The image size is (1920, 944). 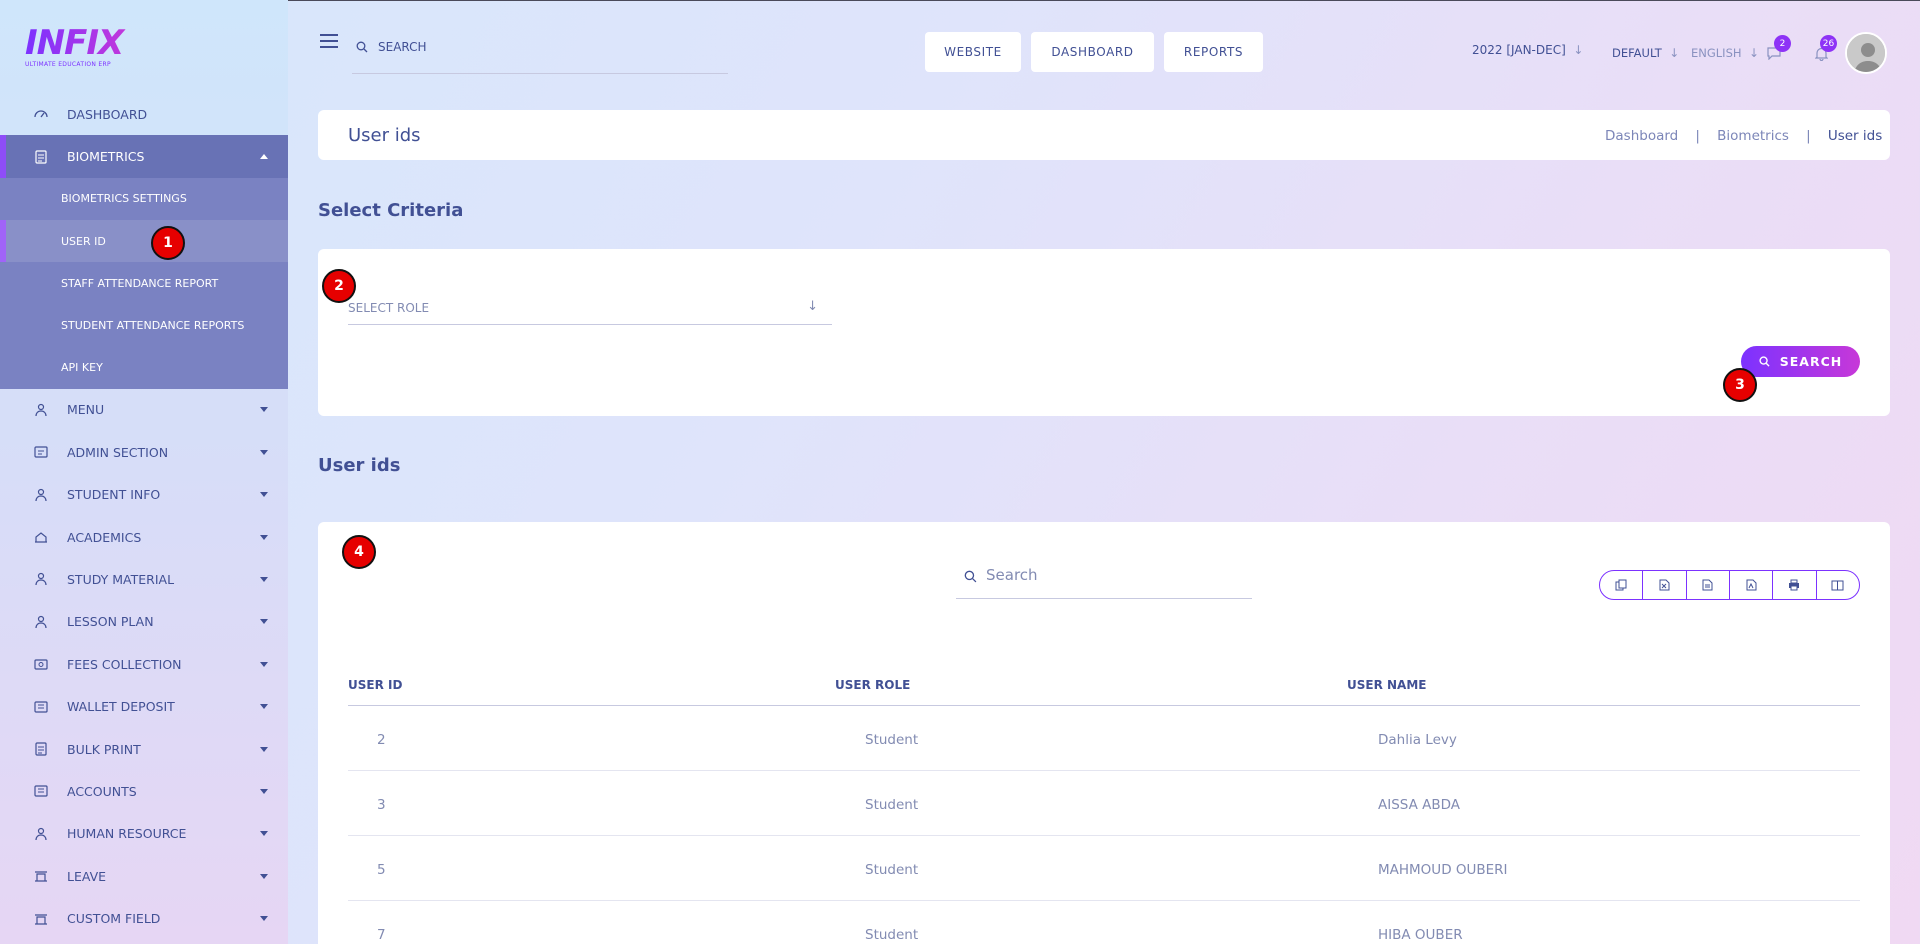 I want to click on reports-button: REPORTS, so click(x=1213, y=52).